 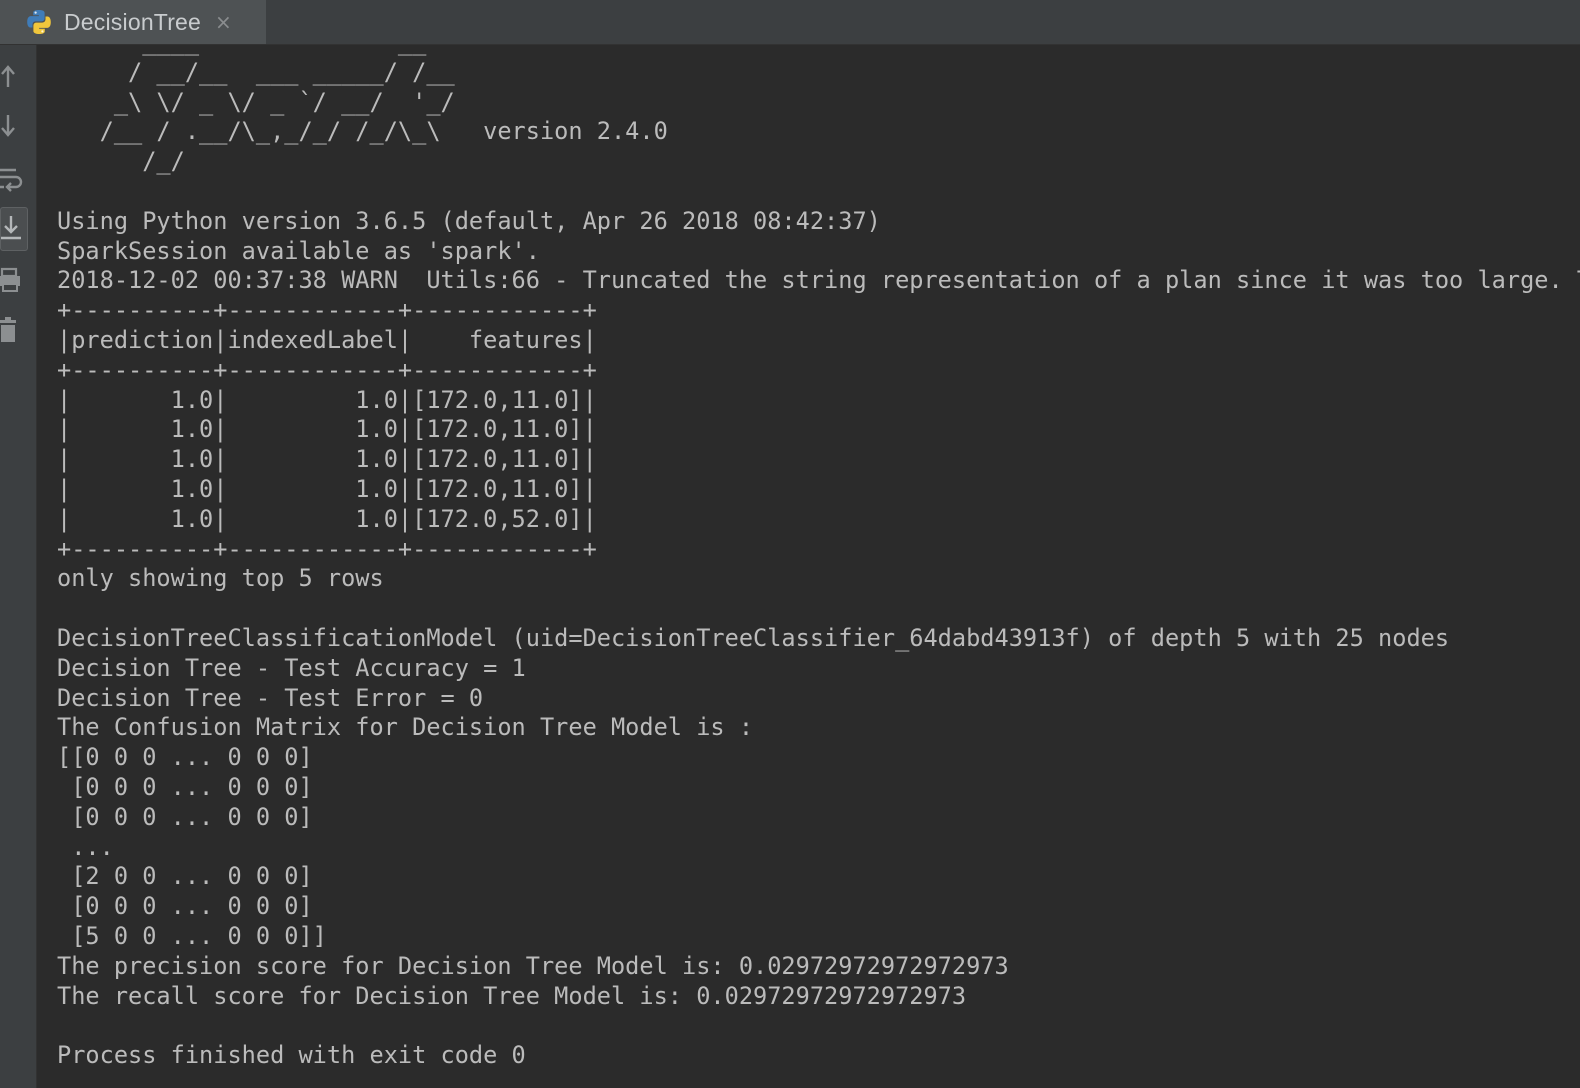 What do you see at coordinates (121, 161) in the screenshot?
I see `console-line: /_/` at bounding box center [121, 161].